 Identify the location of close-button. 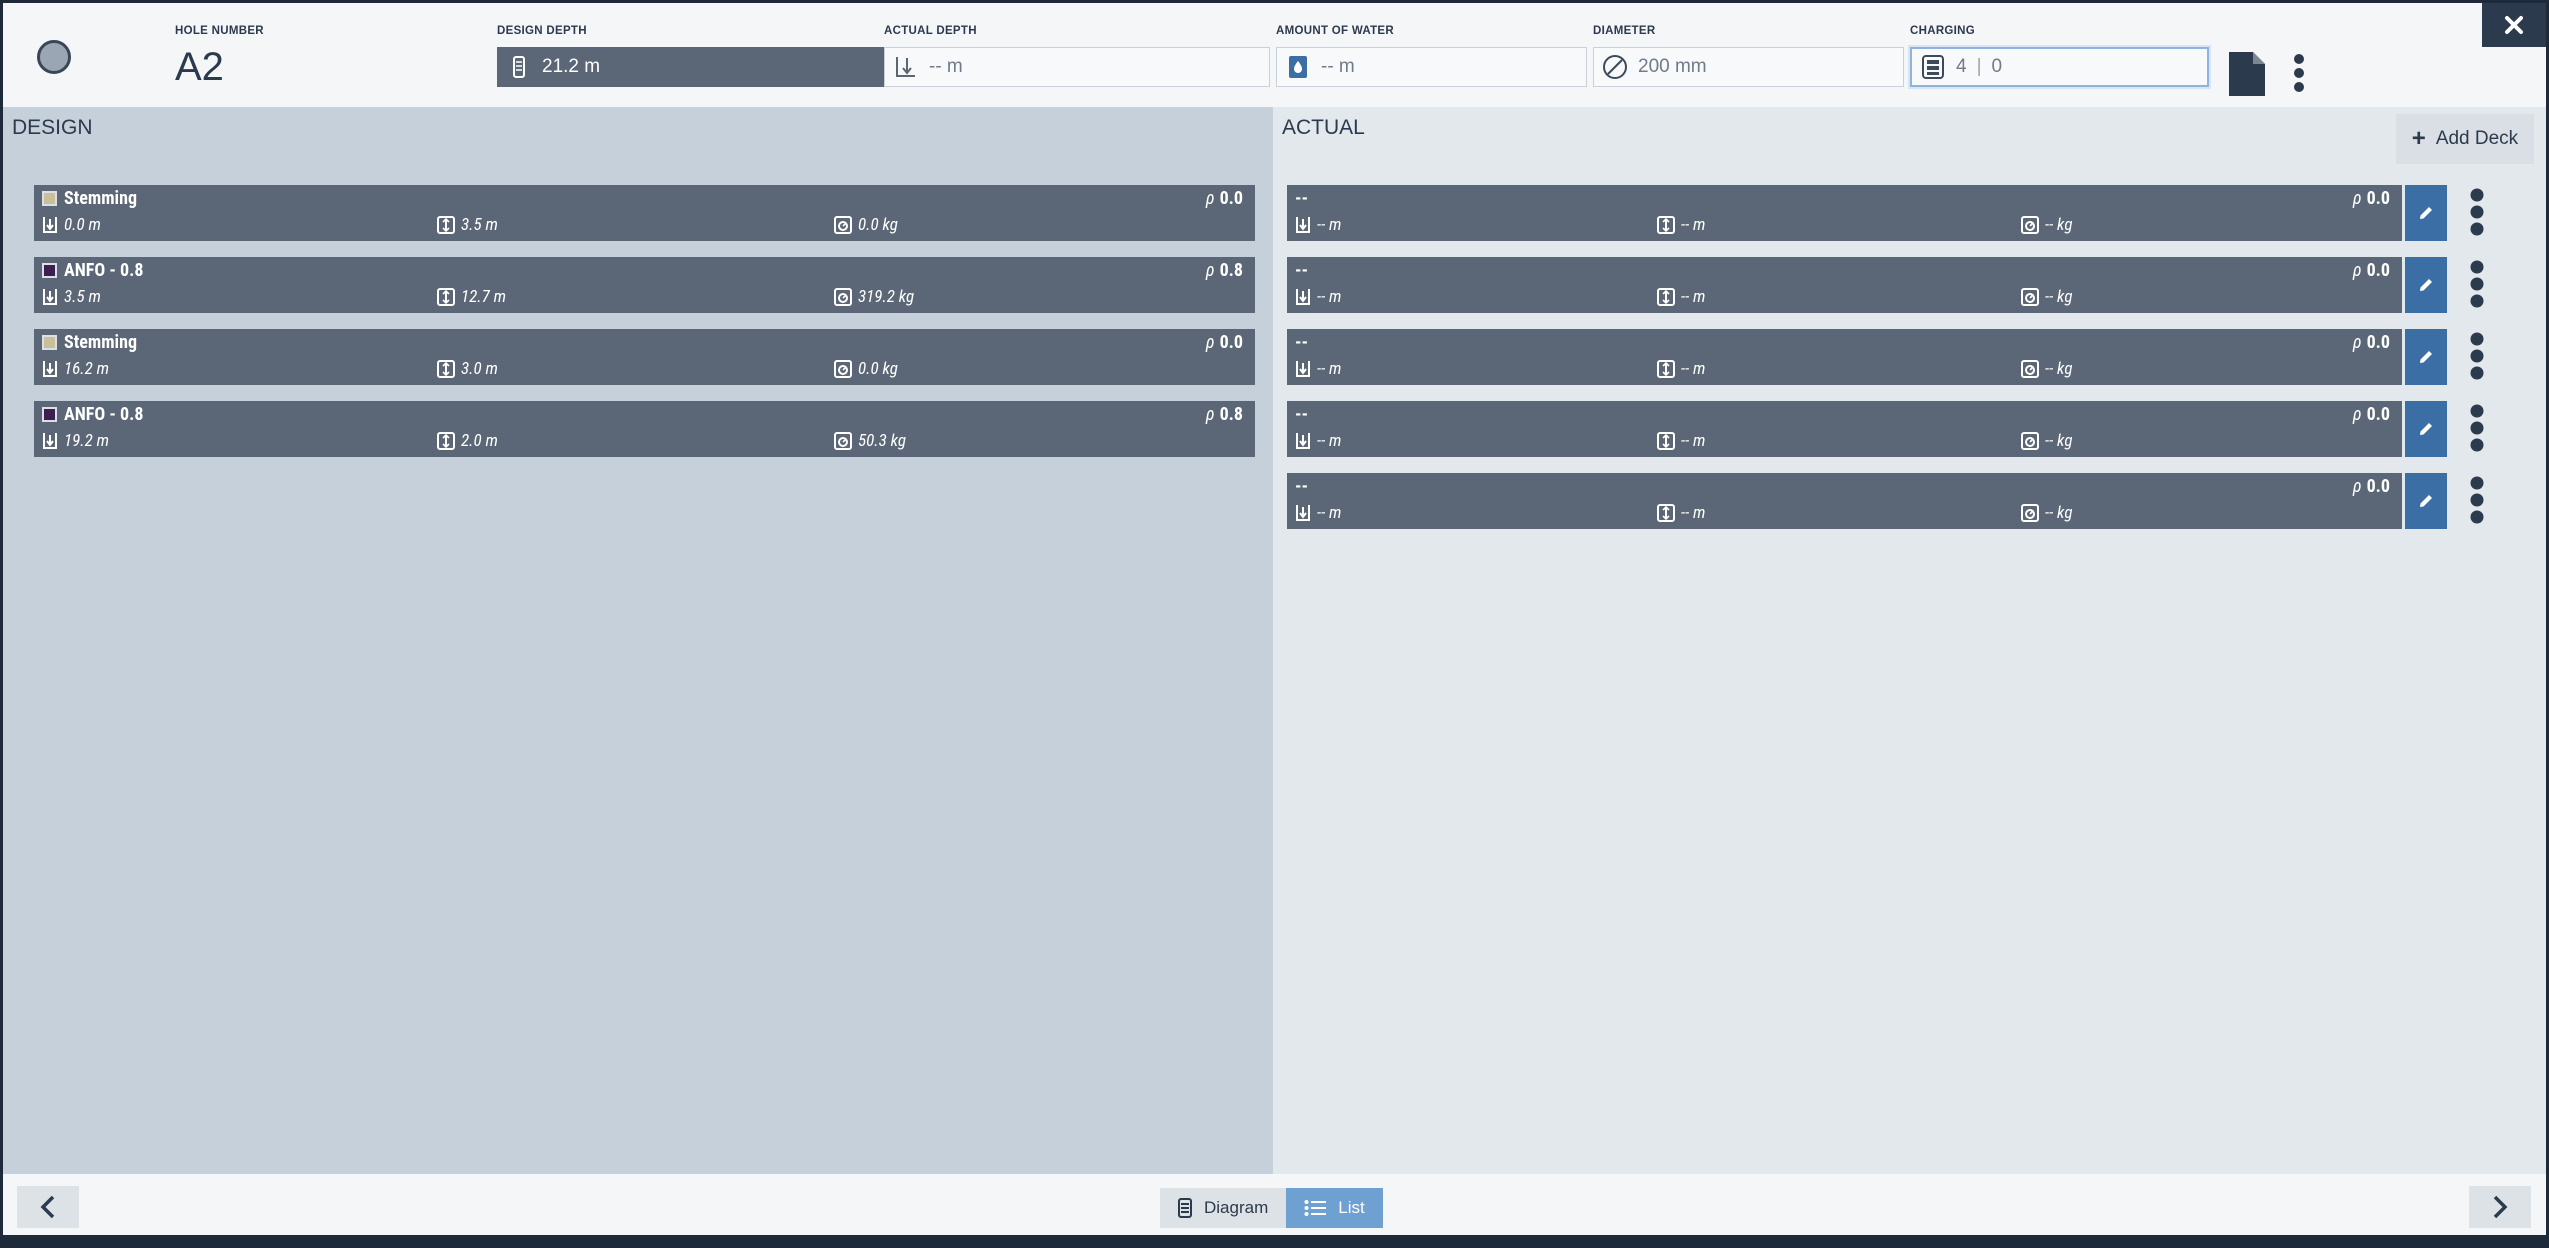
(2514, 25).